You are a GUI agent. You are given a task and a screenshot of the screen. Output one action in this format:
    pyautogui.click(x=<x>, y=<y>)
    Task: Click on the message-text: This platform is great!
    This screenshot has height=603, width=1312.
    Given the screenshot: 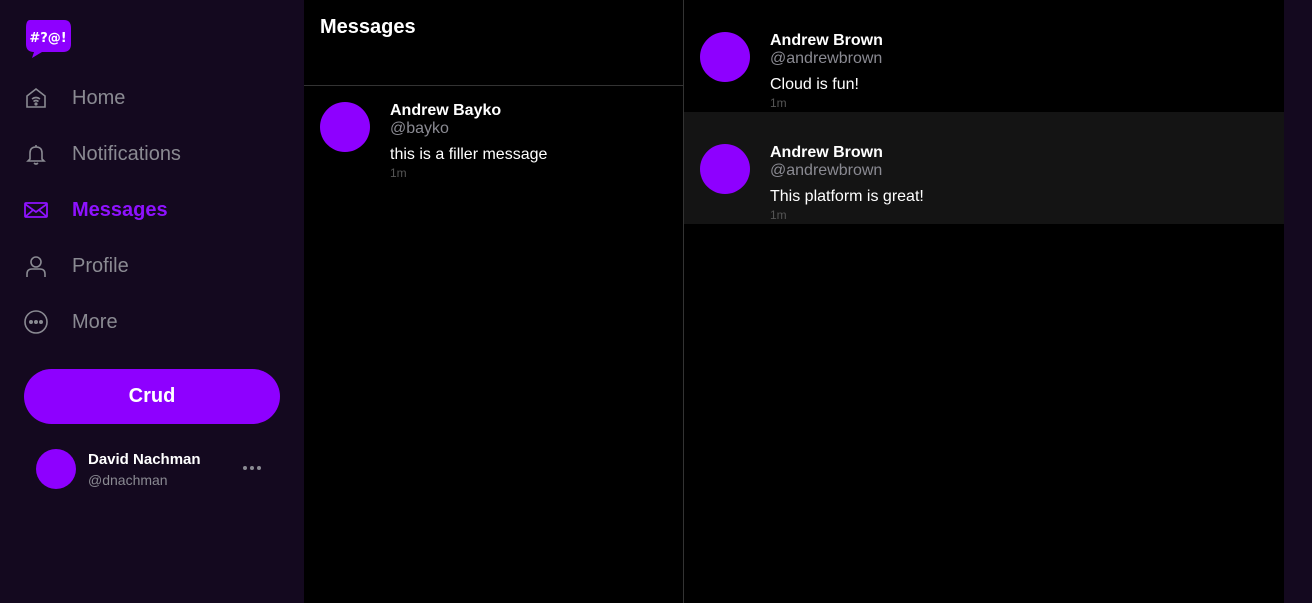 What is the action you would take?
    pyautogui.click(x=847, y=196)
    